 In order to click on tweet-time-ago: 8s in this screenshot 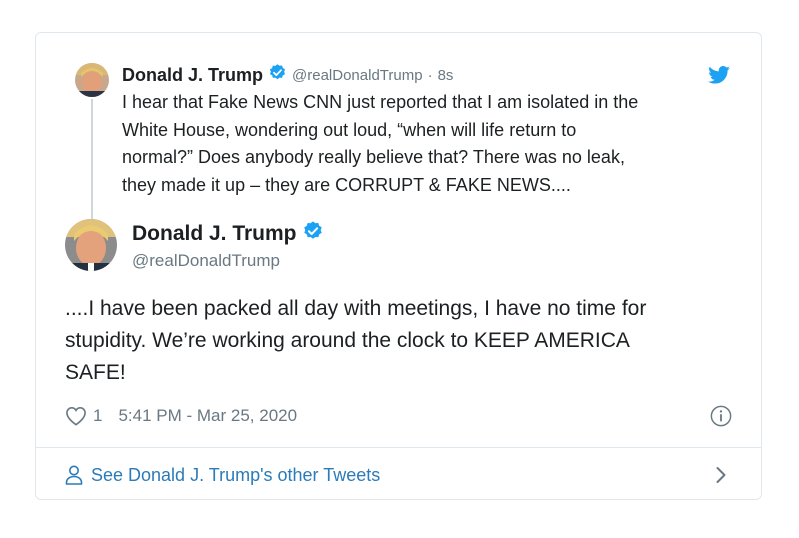, I will do `click(446, 75)`.